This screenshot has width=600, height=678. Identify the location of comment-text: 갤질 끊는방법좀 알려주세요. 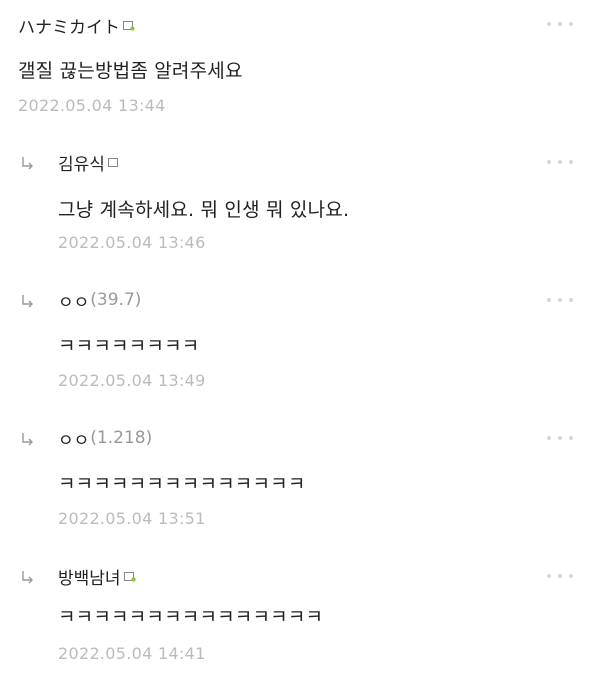
(130, 71).